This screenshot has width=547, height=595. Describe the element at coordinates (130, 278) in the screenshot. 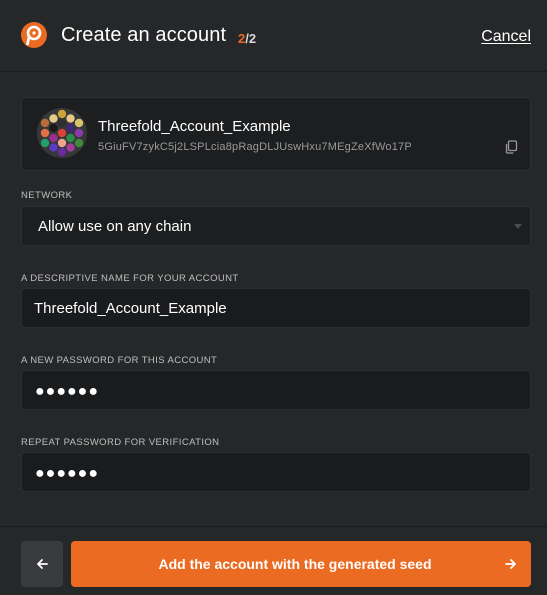

I see `account-name-label: A DESCRIPTIVE NAME FOR YOUR ACCOUNT` at that location.